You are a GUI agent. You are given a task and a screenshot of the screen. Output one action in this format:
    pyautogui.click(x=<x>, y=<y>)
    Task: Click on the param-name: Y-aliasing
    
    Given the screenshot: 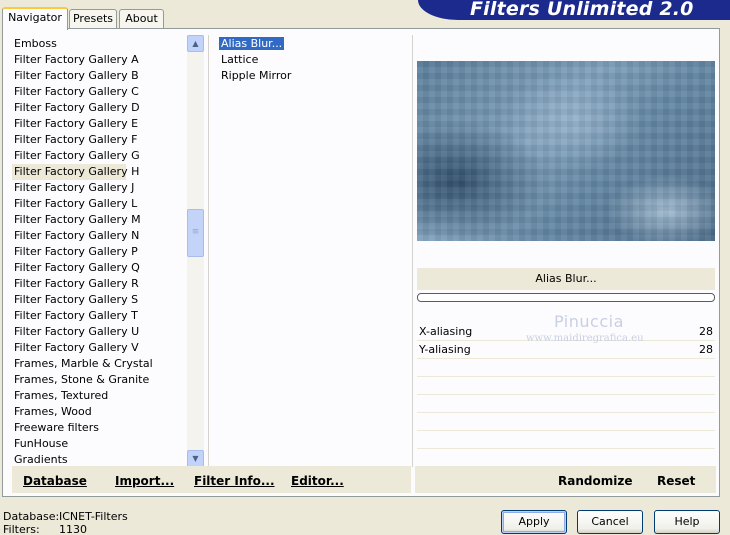 What is the action you would take?
    pyautogui.click(x=445, y=349)
    